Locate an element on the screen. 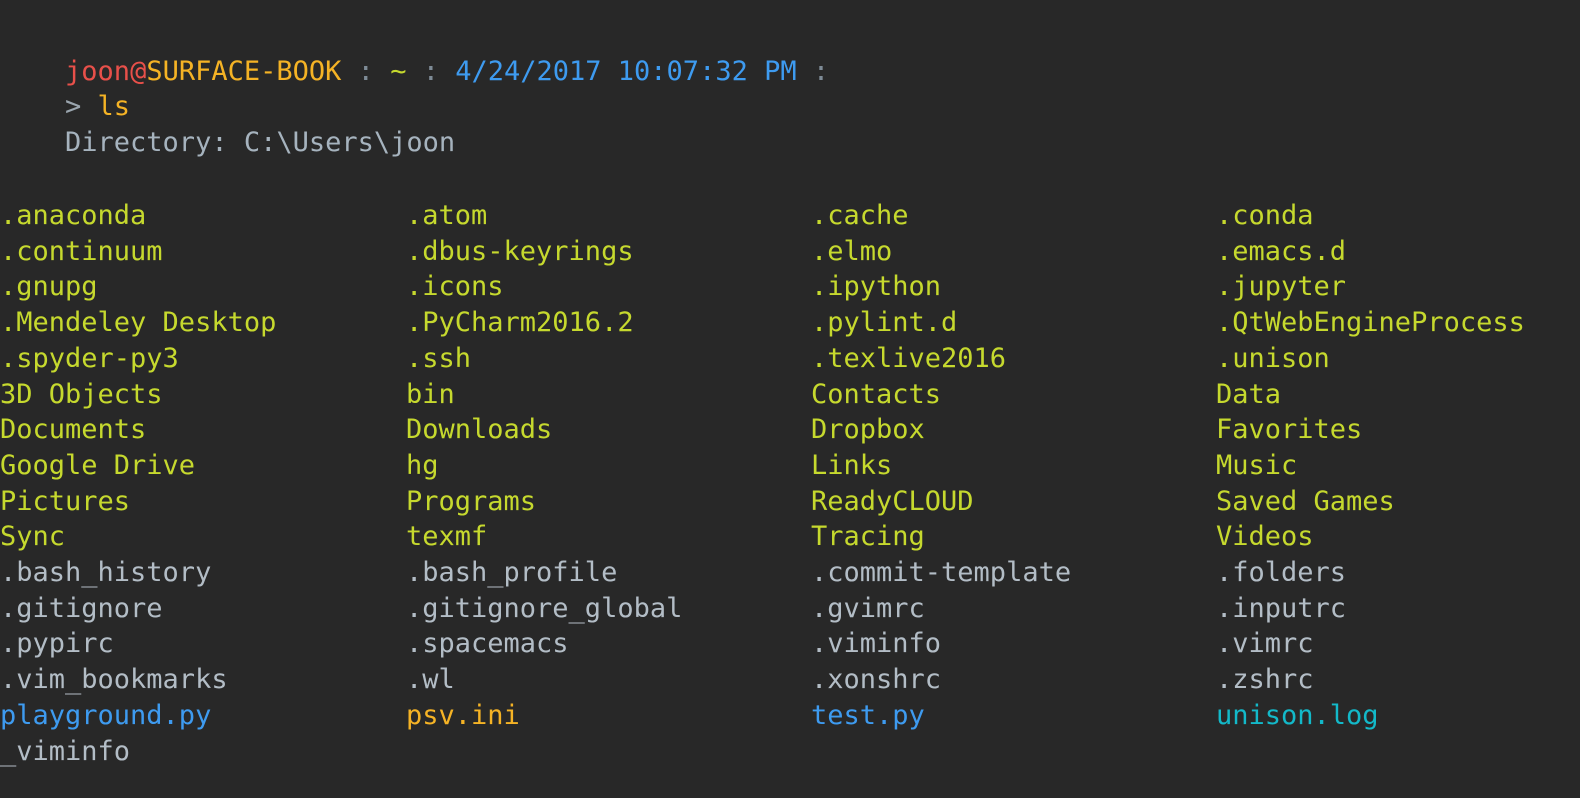 The width and height of the screenshot is (1580, 798). listing-entry: .gitignore is located at coordinates (81, 609).